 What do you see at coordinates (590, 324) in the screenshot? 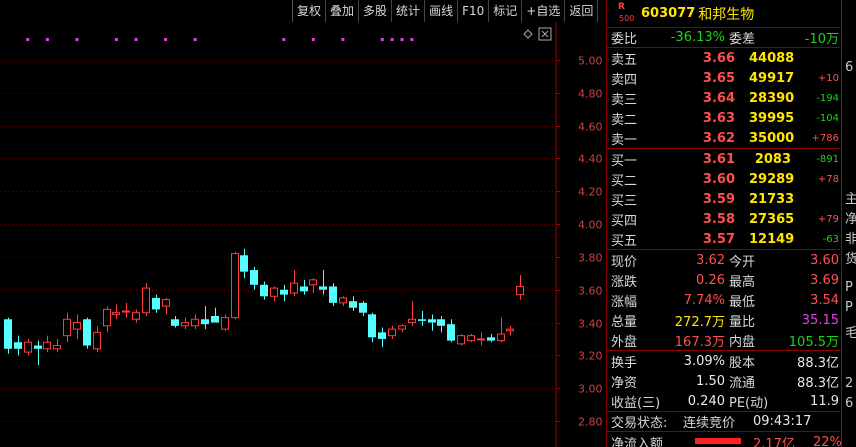
I see `price-tick-label: 3.40` at bounding box center [590, 324].